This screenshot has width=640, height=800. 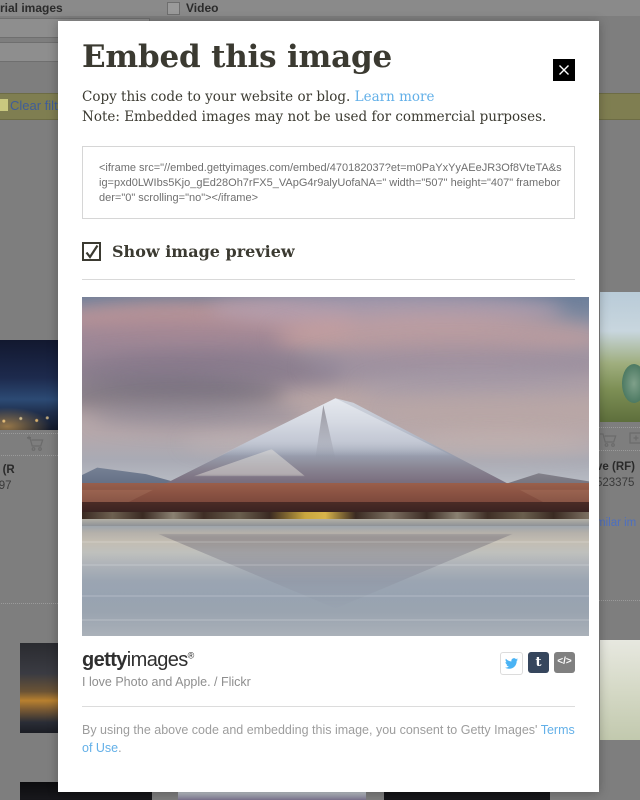 I want to click on tumblr-t-icon: t, so click(x=538, y=662).